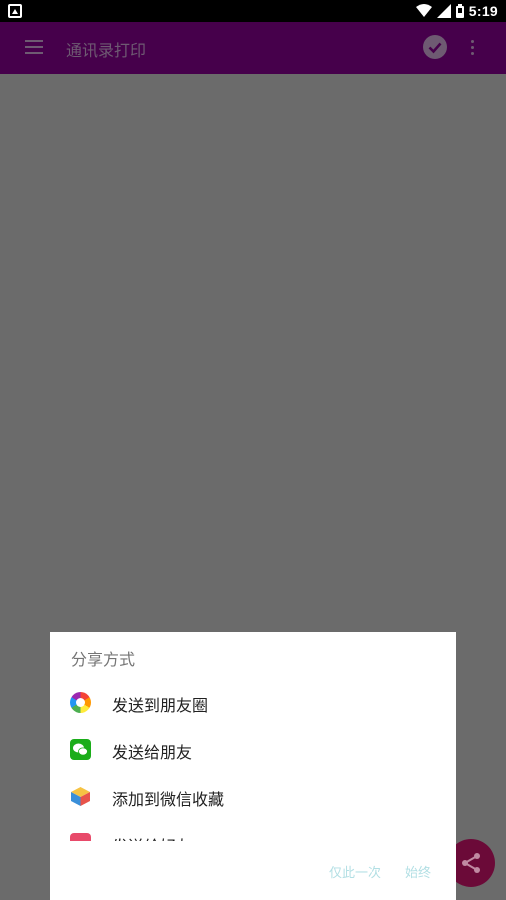  Describe the element at coordinates (483, 11) in the screenshot. I see `status-time: 5:19` at that location.